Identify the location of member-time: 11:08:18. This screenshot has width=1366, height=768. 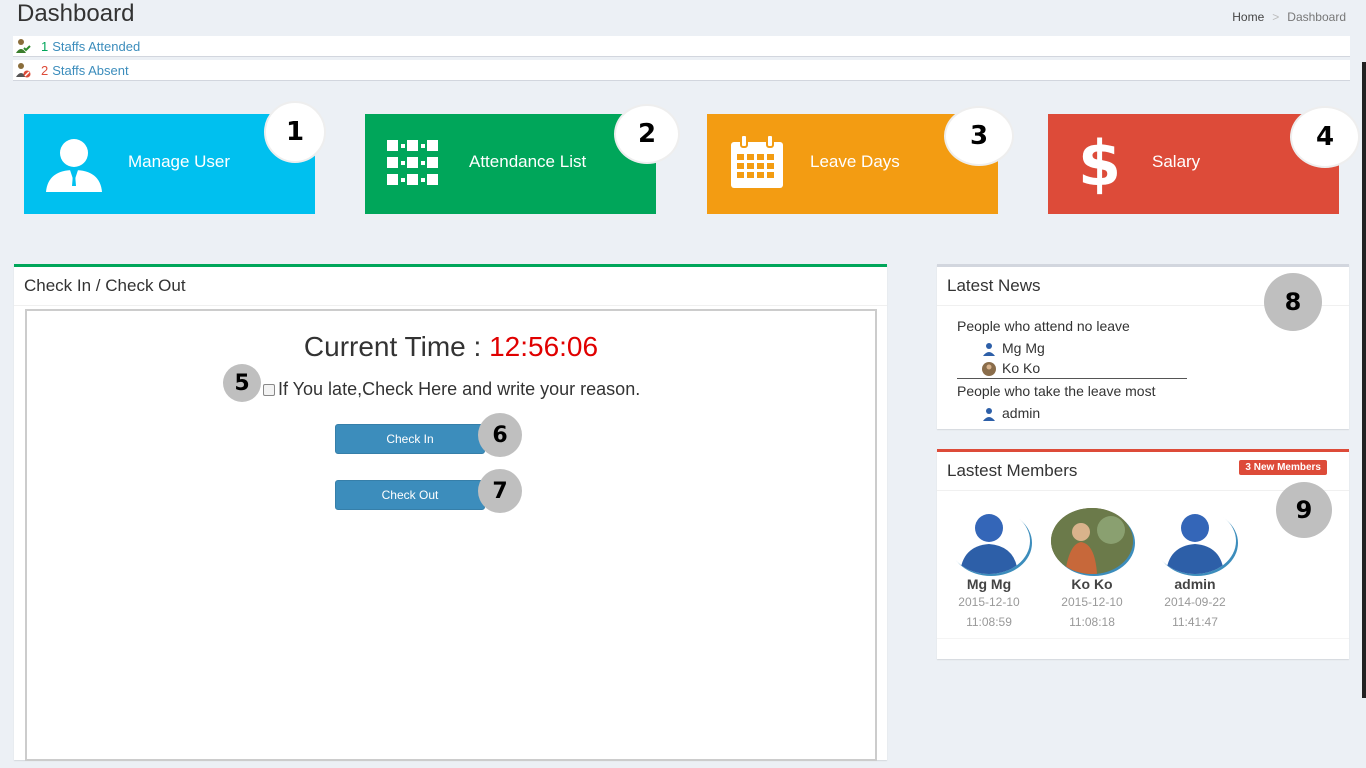
(1092, 622).